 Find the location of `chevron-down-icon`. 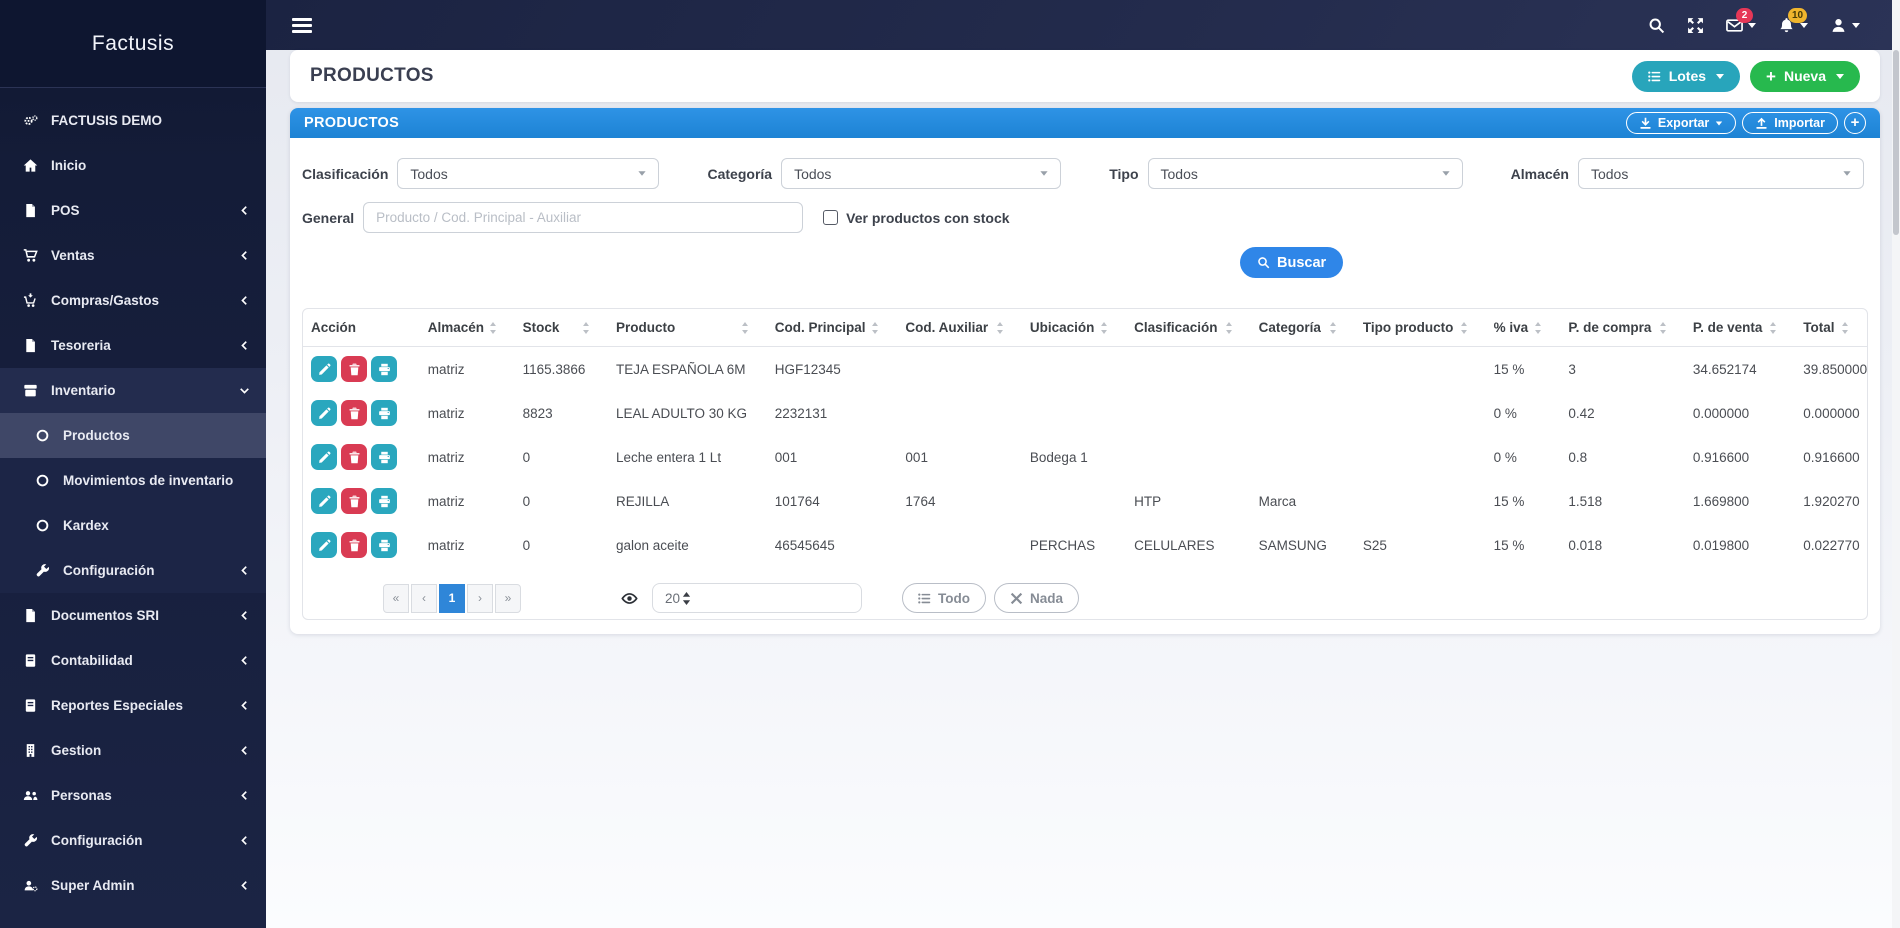

chevron-down-icon is located at coordinates (1720, 76).